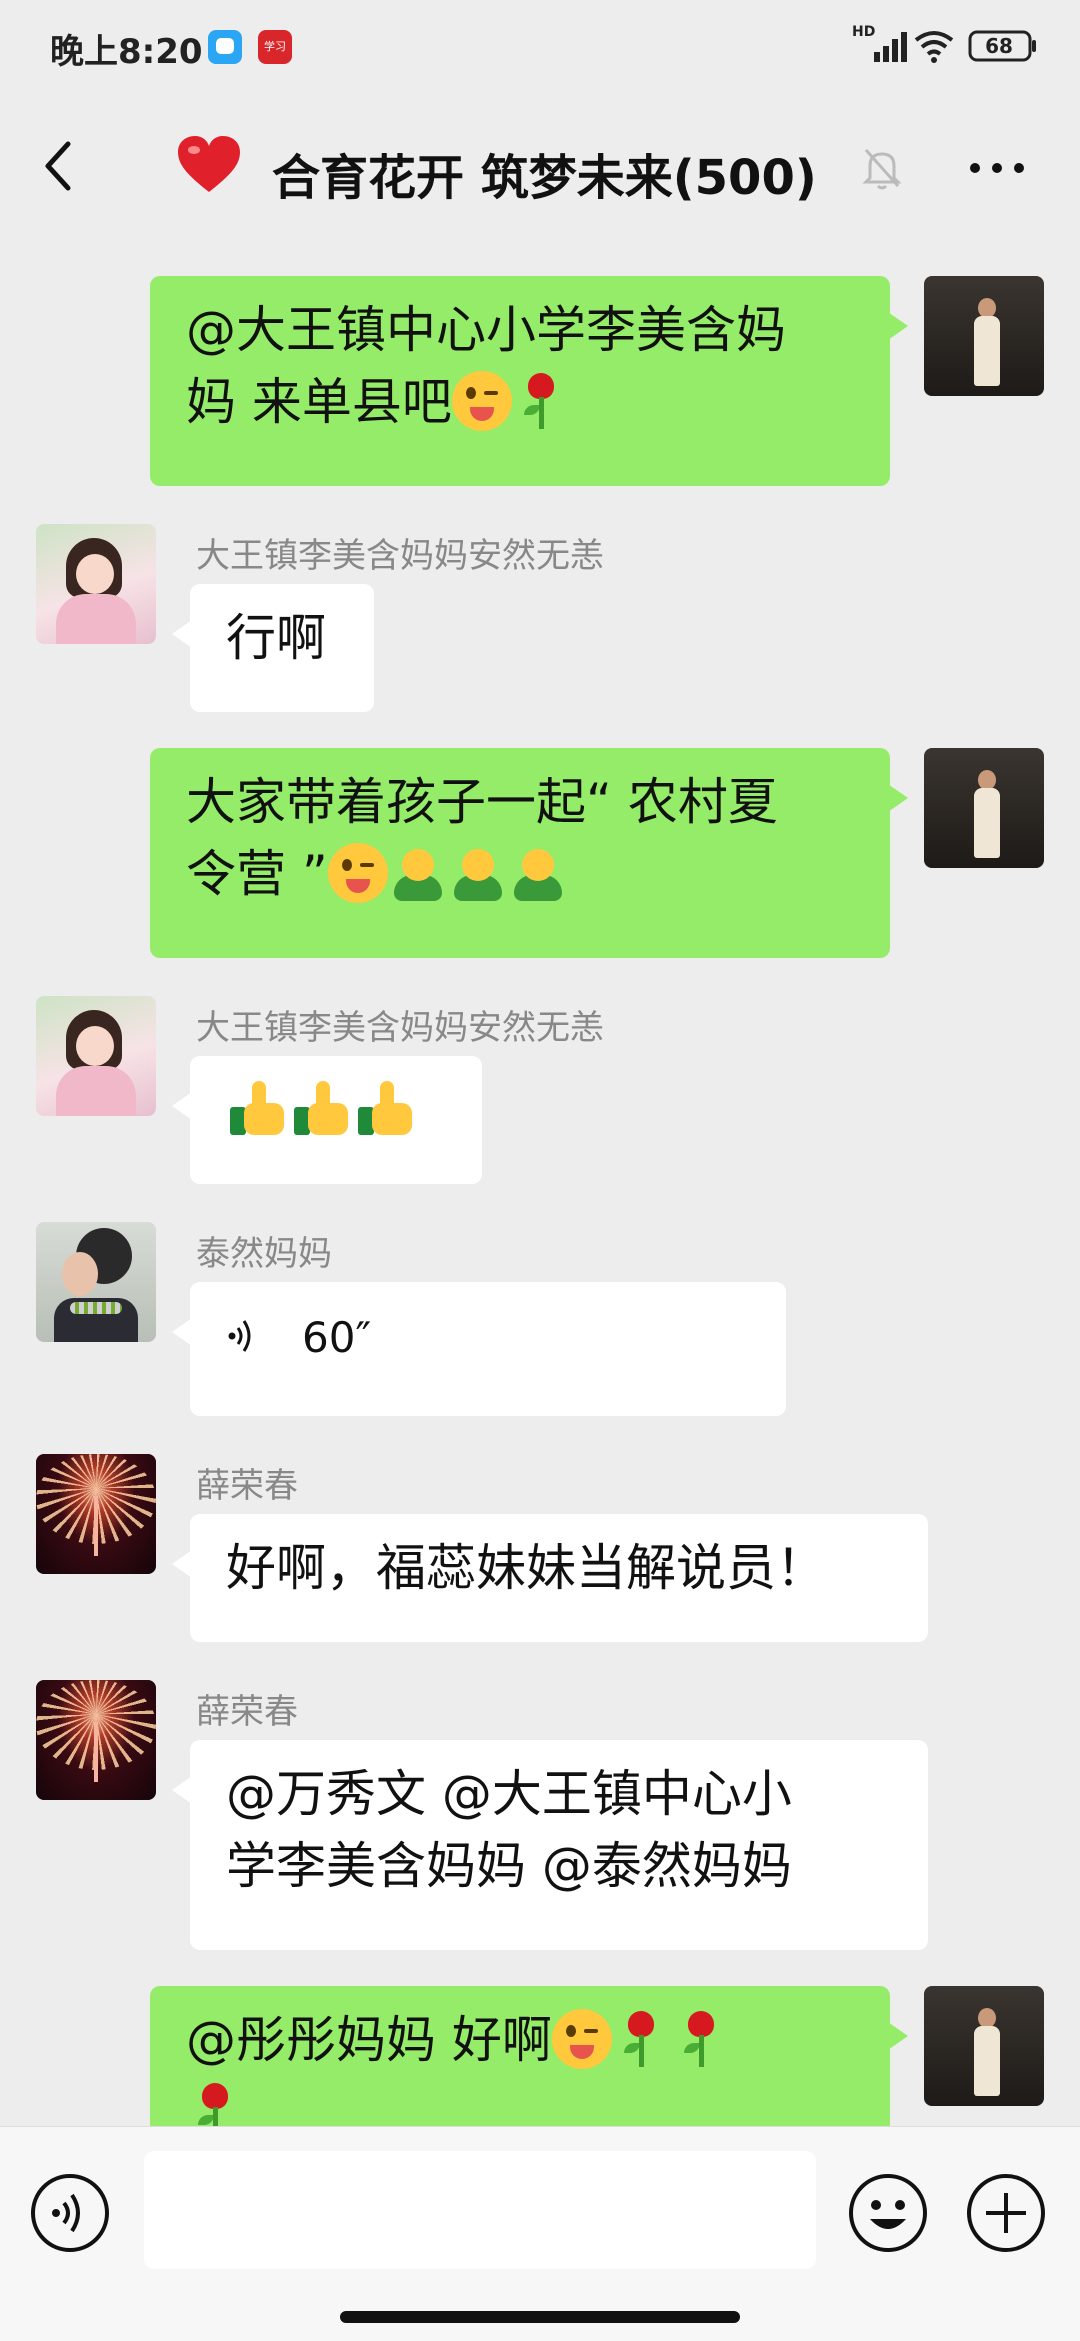 Image resolution: width=1080 pixels, height=2341 pixels. Describe the element at coordinates (319, 402) in the screenshot. I see `message-text: 妈 来单县吧` at that location.